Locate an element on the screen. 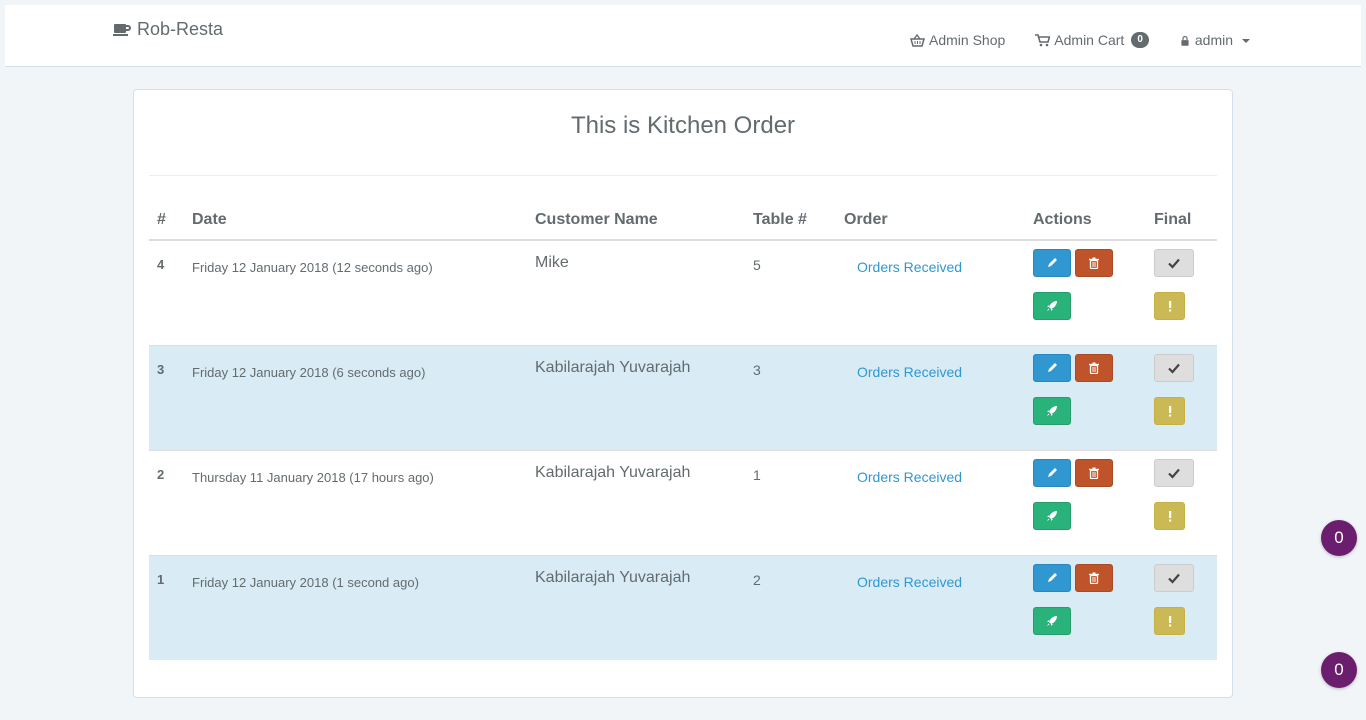 This screenshot has width=1366, height=720. admin-cart-link: Admin Cart 0 is located at coordinates (1092, 40).